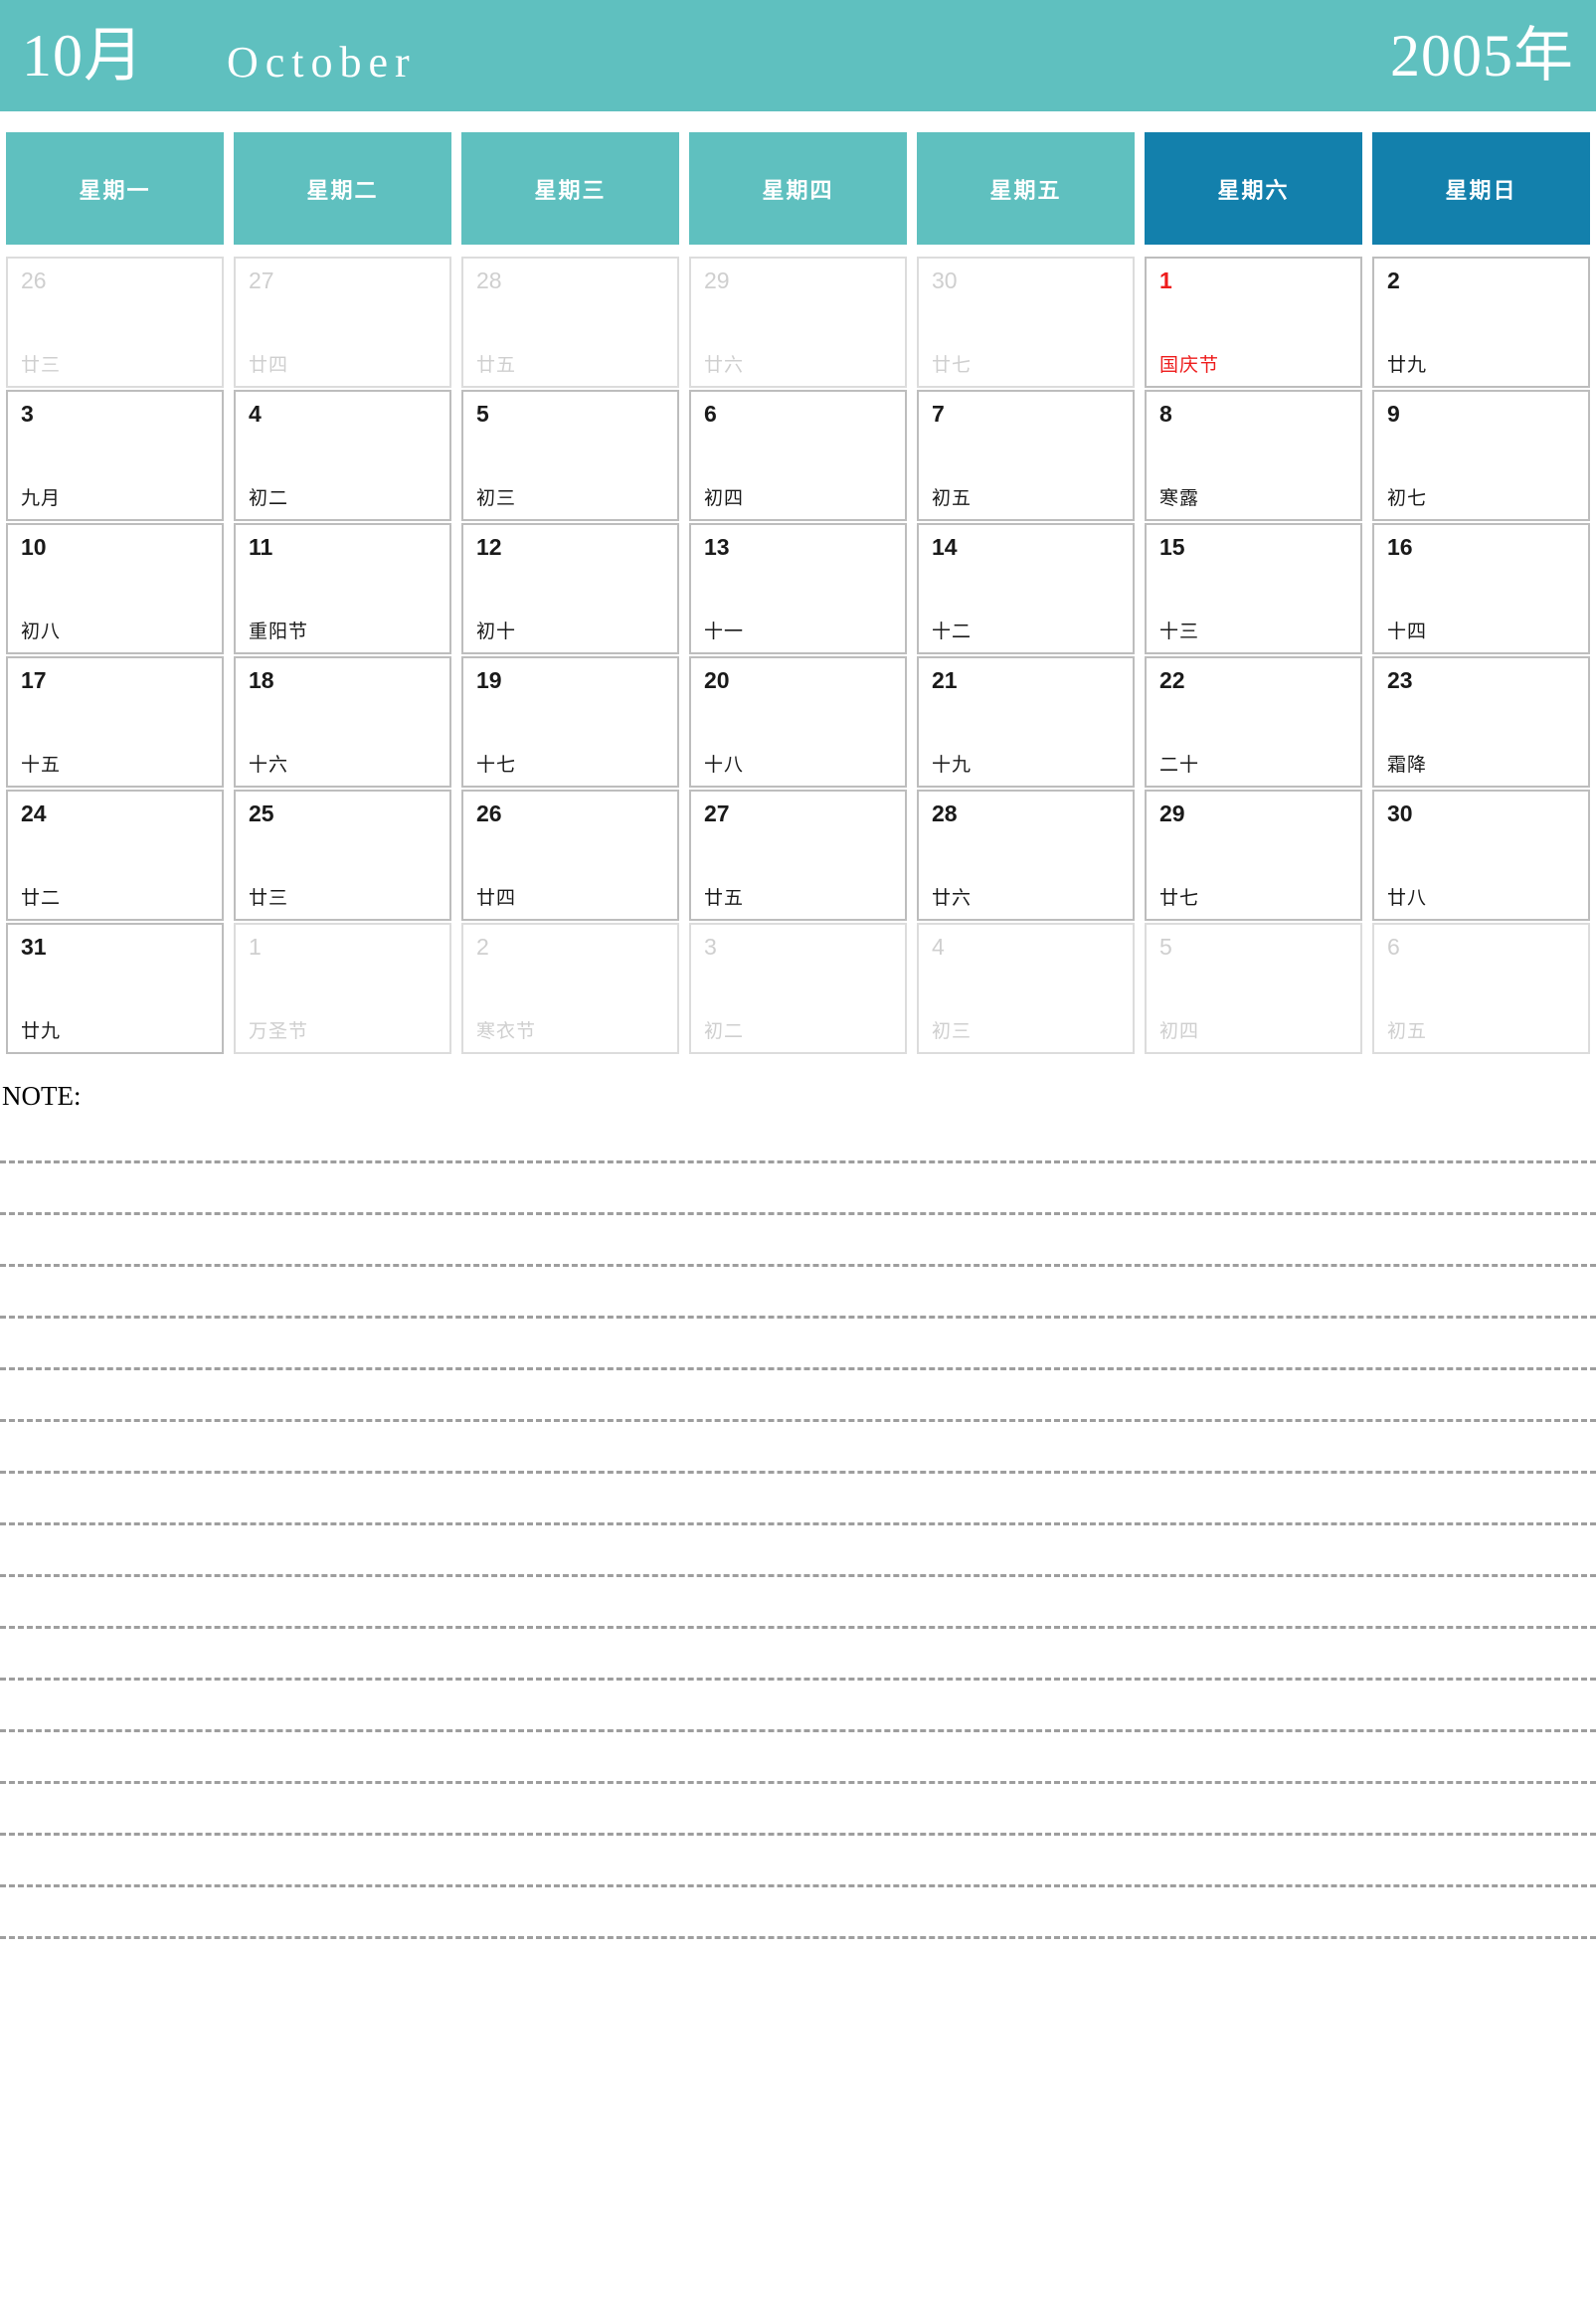 The image size is (1596, 2310). Describe the element at coordinates (115, 588) in the screenshot. I see `calendar-day-cell: 10 初八` at that location.